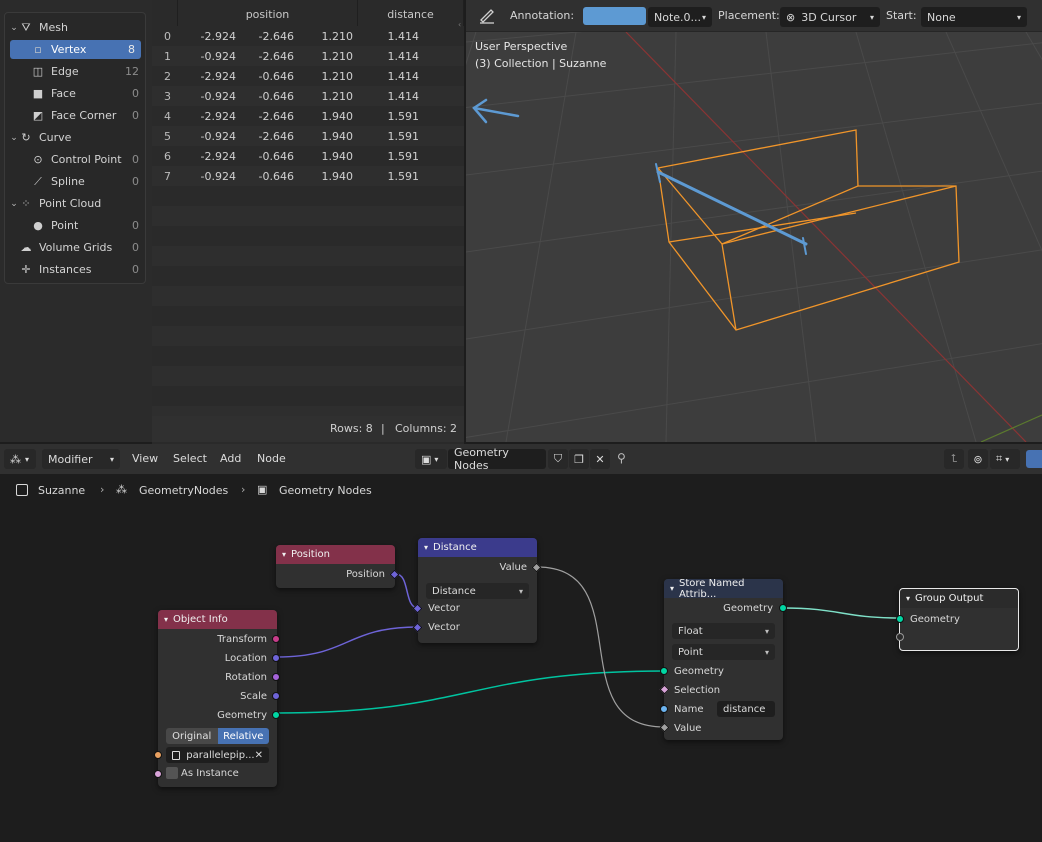  I want to click on dropdown-value: Float, so click(690, 631).